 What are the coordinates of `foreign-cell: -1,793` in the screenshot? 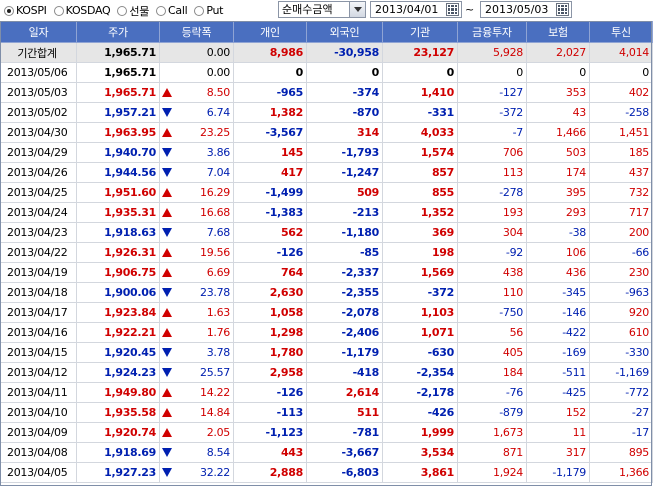 It's located at (344, 152).